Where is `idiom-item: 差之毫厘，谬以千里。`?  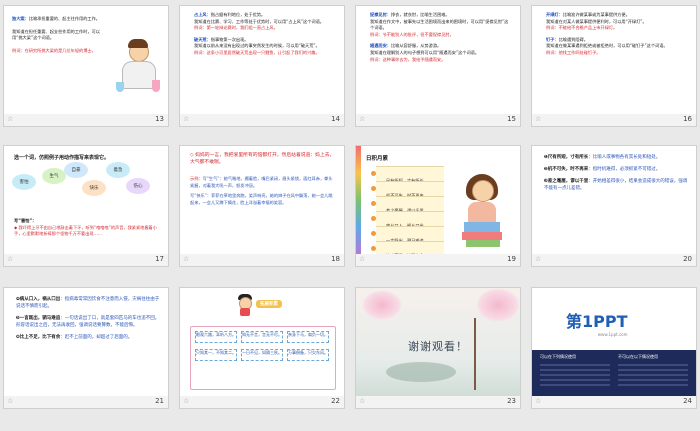
idiom-item: 差之毫厘，谬以千里。 is located at coordinates (407, 204).